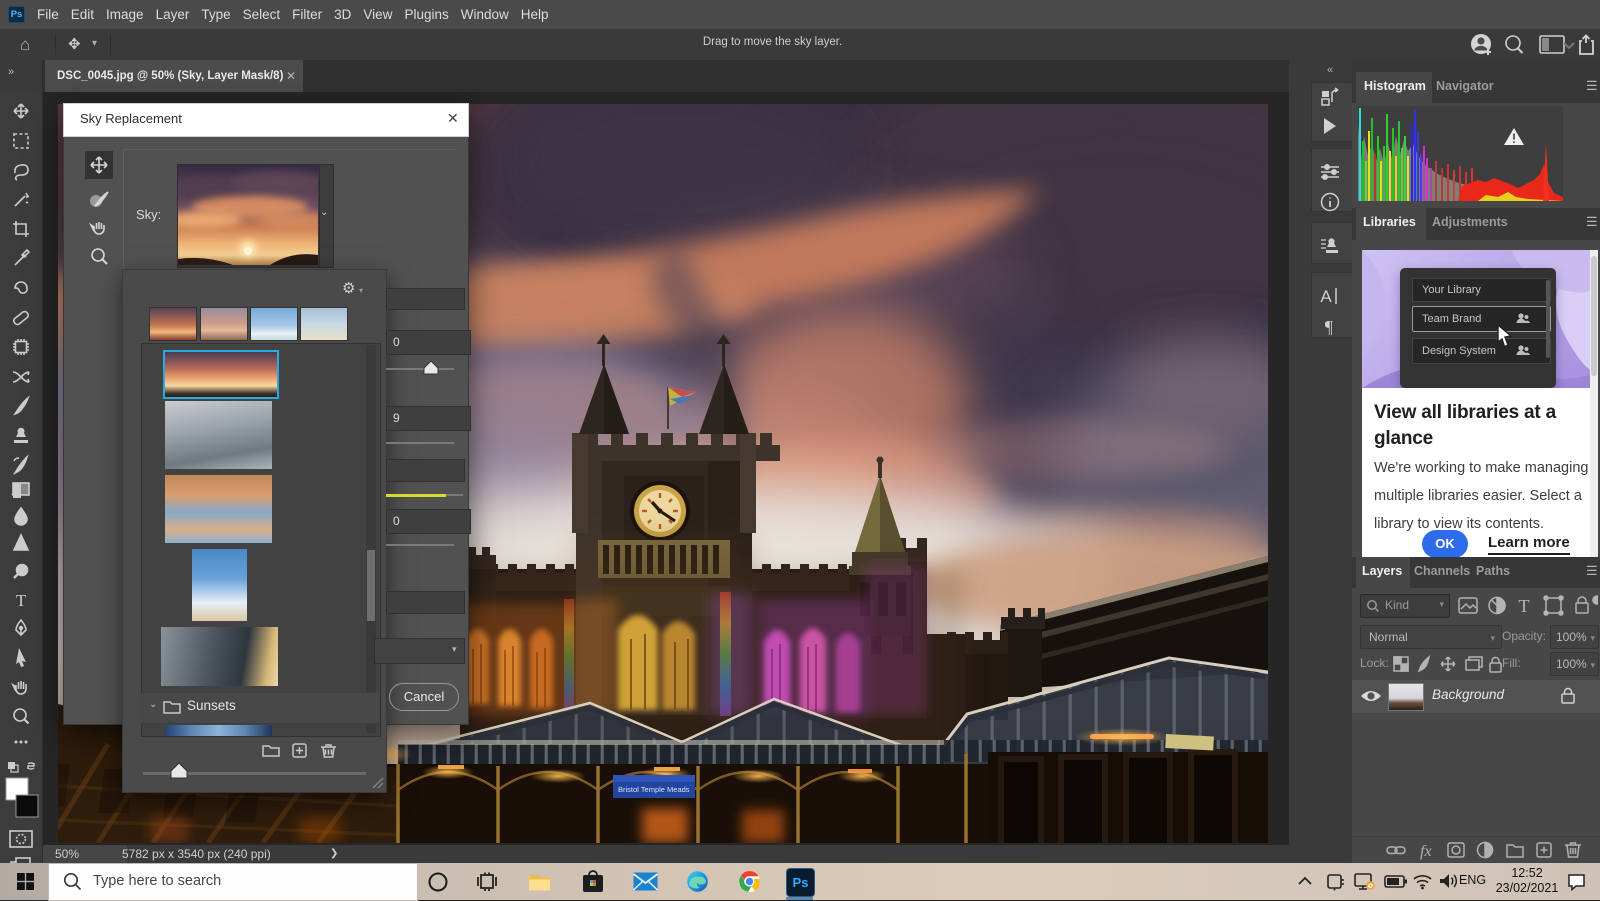  Describe the element at coordinates (1426, 851) in the screenshot. I see `svg-text: fx` at that location.